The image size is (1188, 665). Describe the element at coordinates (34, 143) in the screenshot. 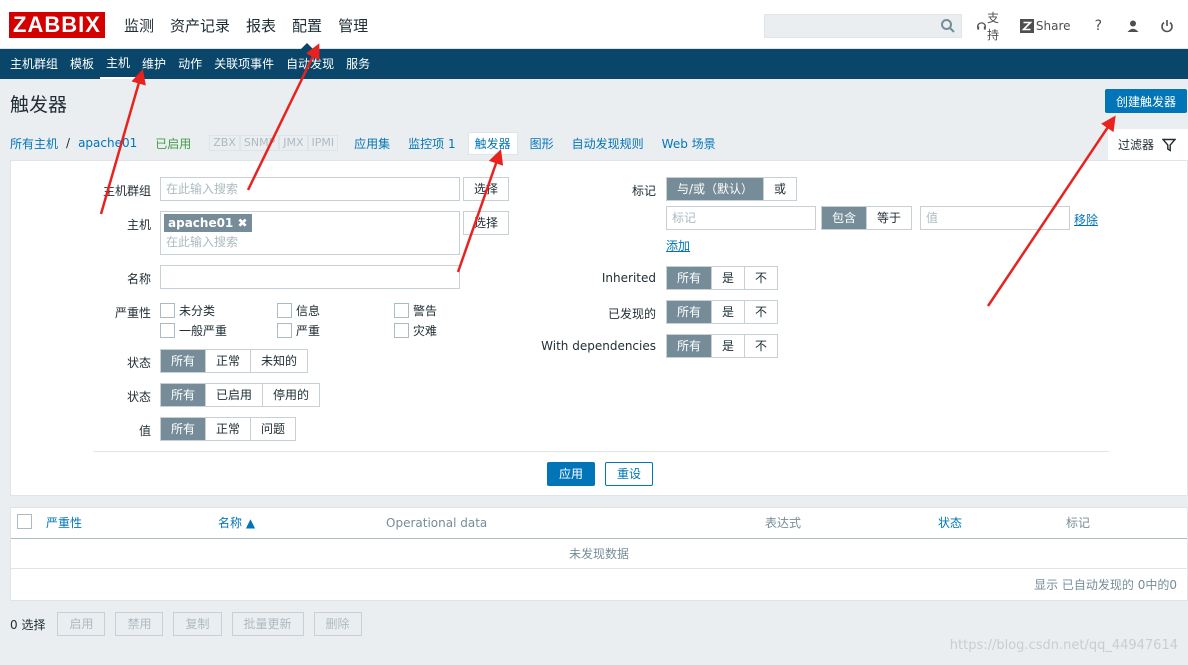

I see `all-hosts-link: 所有主机` at that location.